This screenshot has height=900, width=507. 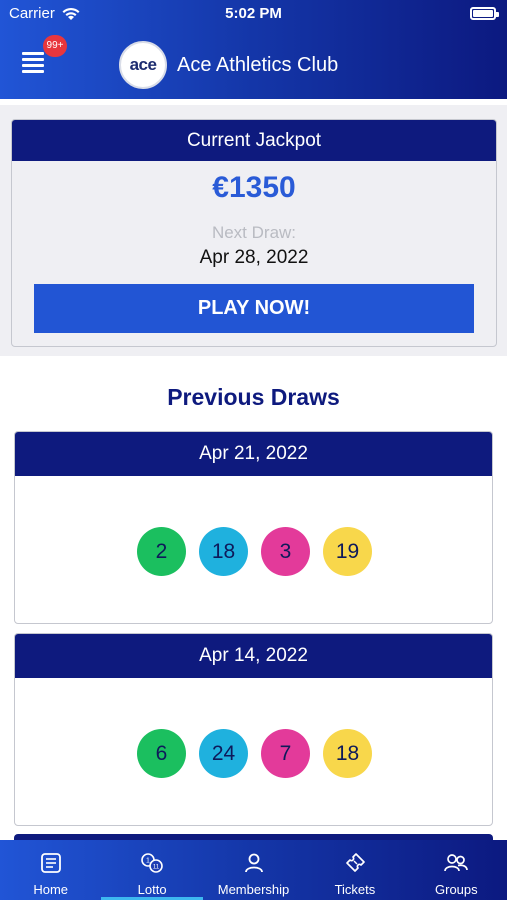 I want to click on draw-date: Apr 14, 2022, so click(x=253, y=656).